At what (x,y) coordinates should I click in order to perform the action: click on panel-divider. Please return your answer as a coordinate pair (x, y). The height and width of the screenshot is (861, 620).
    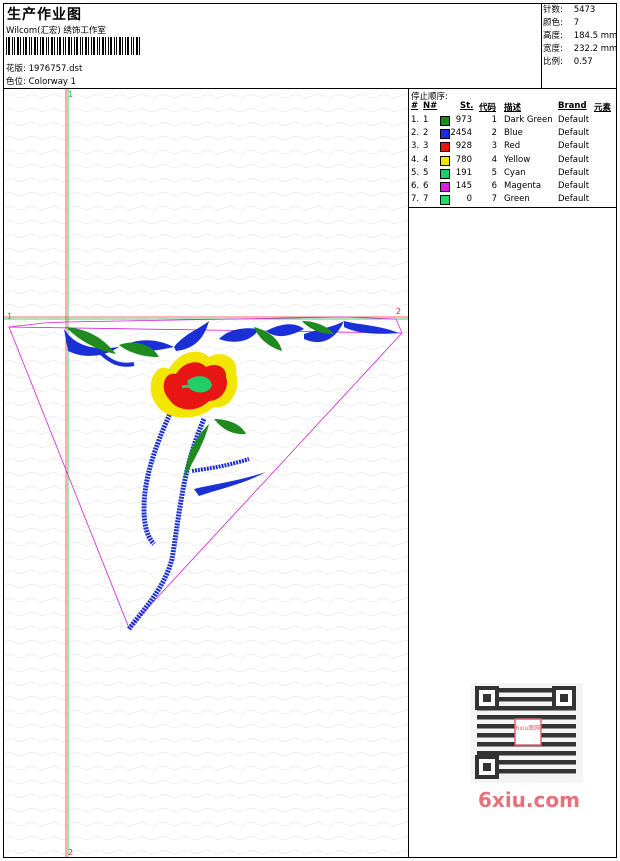
    Looking at the image, I should click on (408, 473).